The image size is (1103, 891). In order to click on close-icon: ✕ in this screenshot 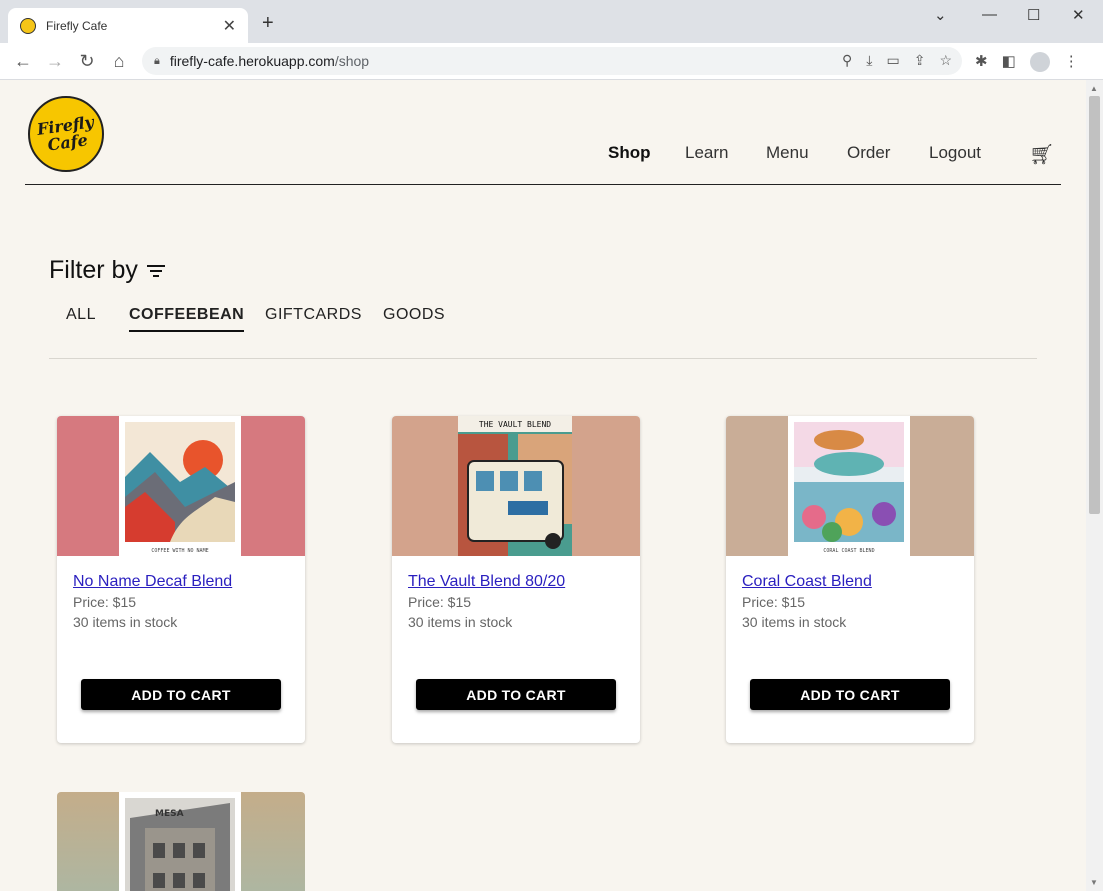, I will do `click(229, 26)`.